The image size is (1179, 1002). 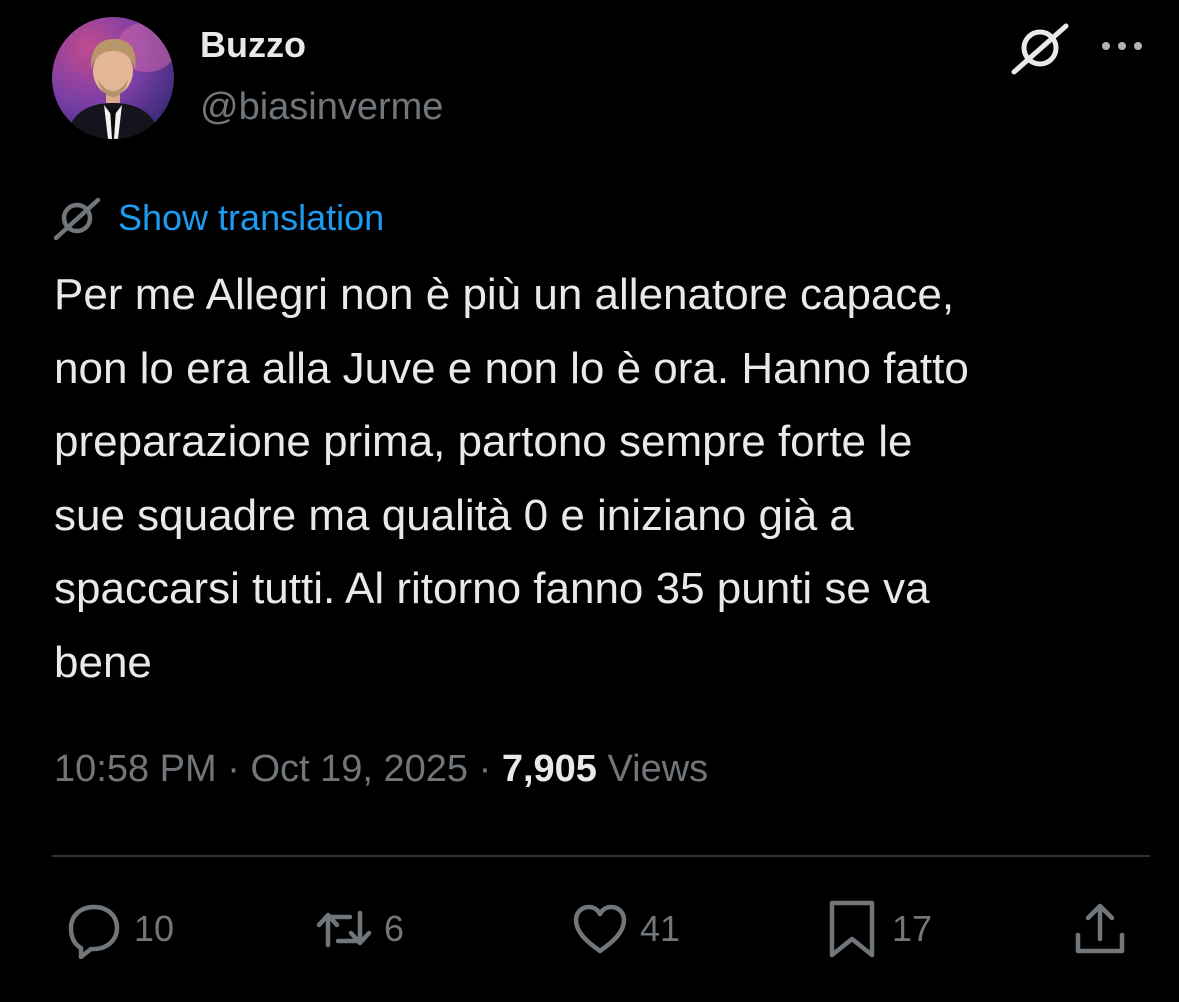 What do you see at coordinates (94, 931) in the screenshot?
I see `reply-icon` at bounding box center [94, 931].